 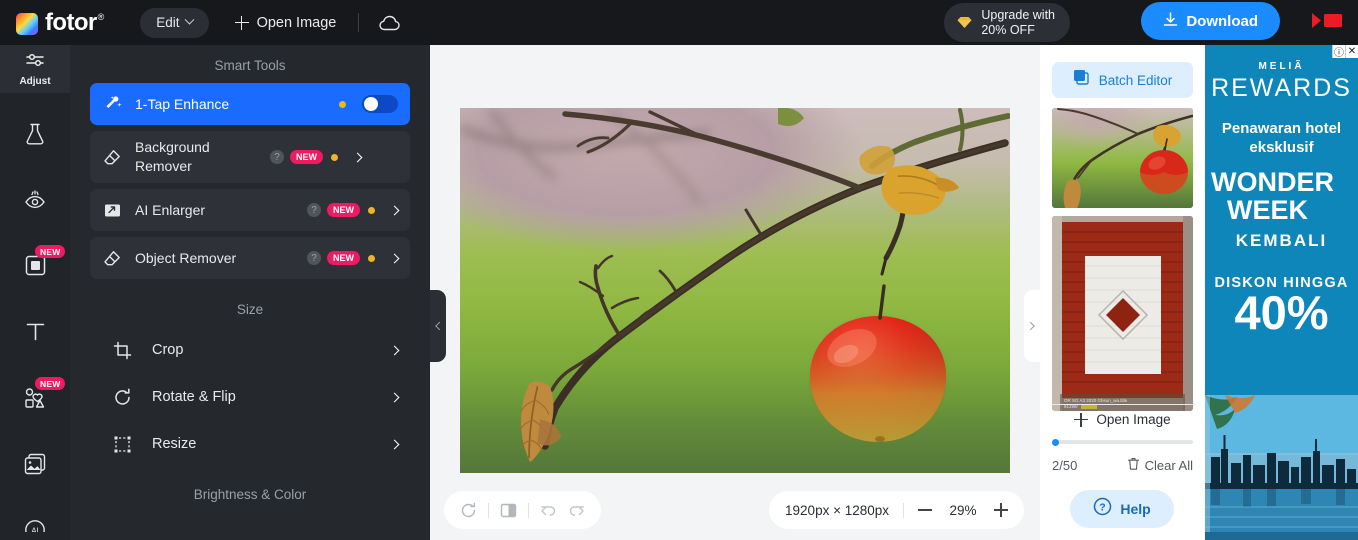 I want to click on tool-rotate-flip: Rotate & Flip, so click(x=250, y=397).